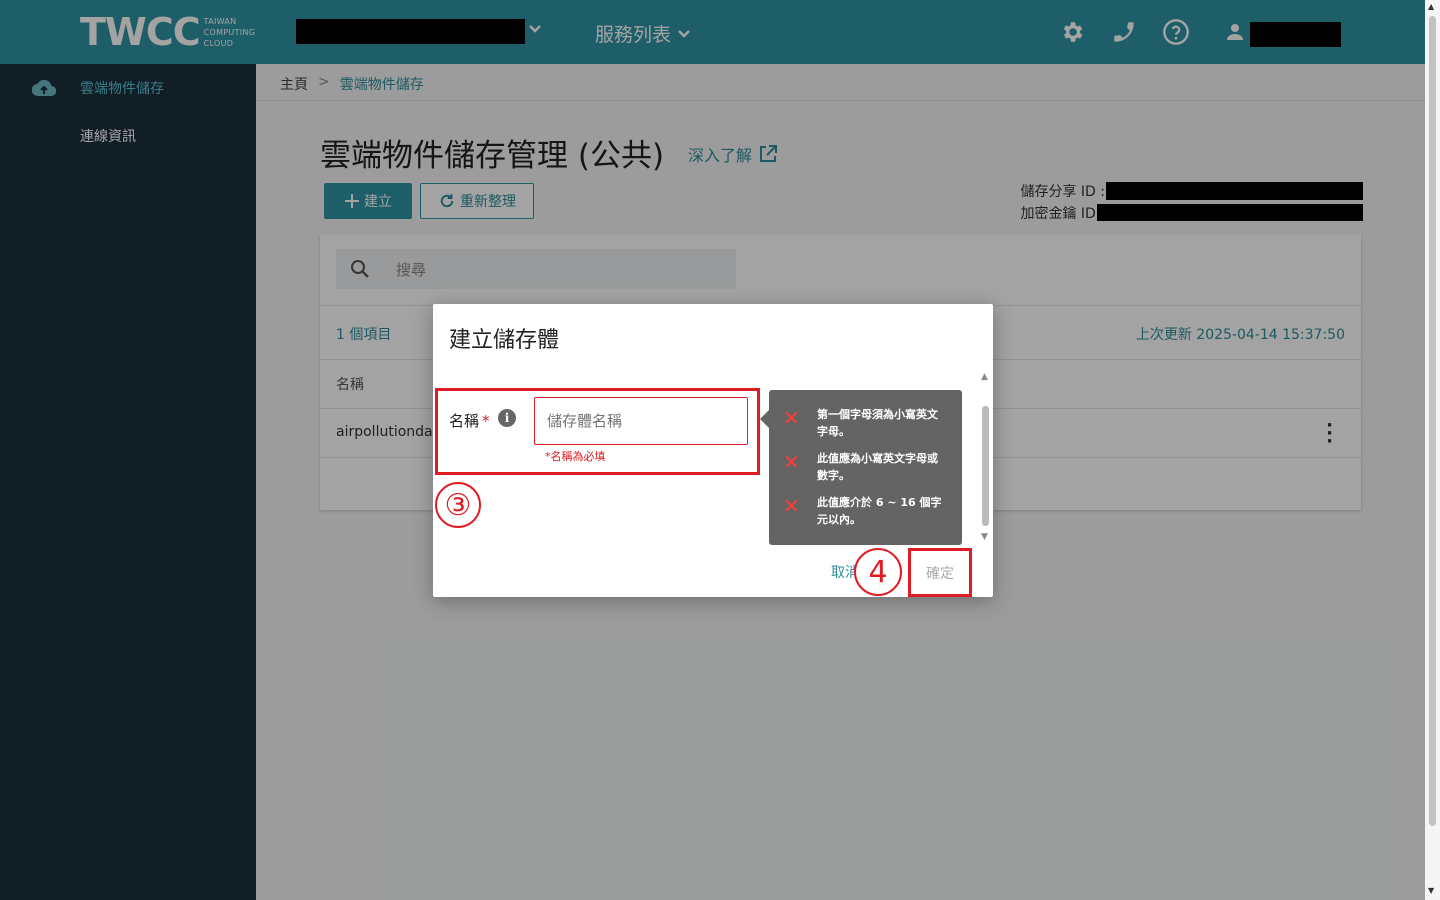 The image size is (1440, 900). Describe the element at coordinates (641, 421) in the screenshot. I see `bucket-name-input` at that location.